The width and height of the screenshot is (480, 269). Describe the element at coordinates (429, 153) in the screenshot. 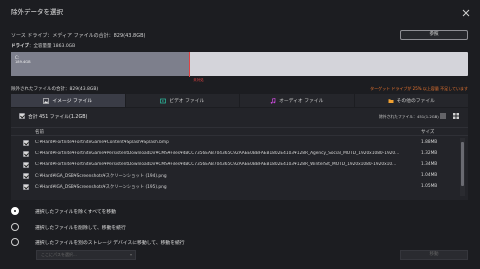

I see `file-size: 1.32MB` at that location.